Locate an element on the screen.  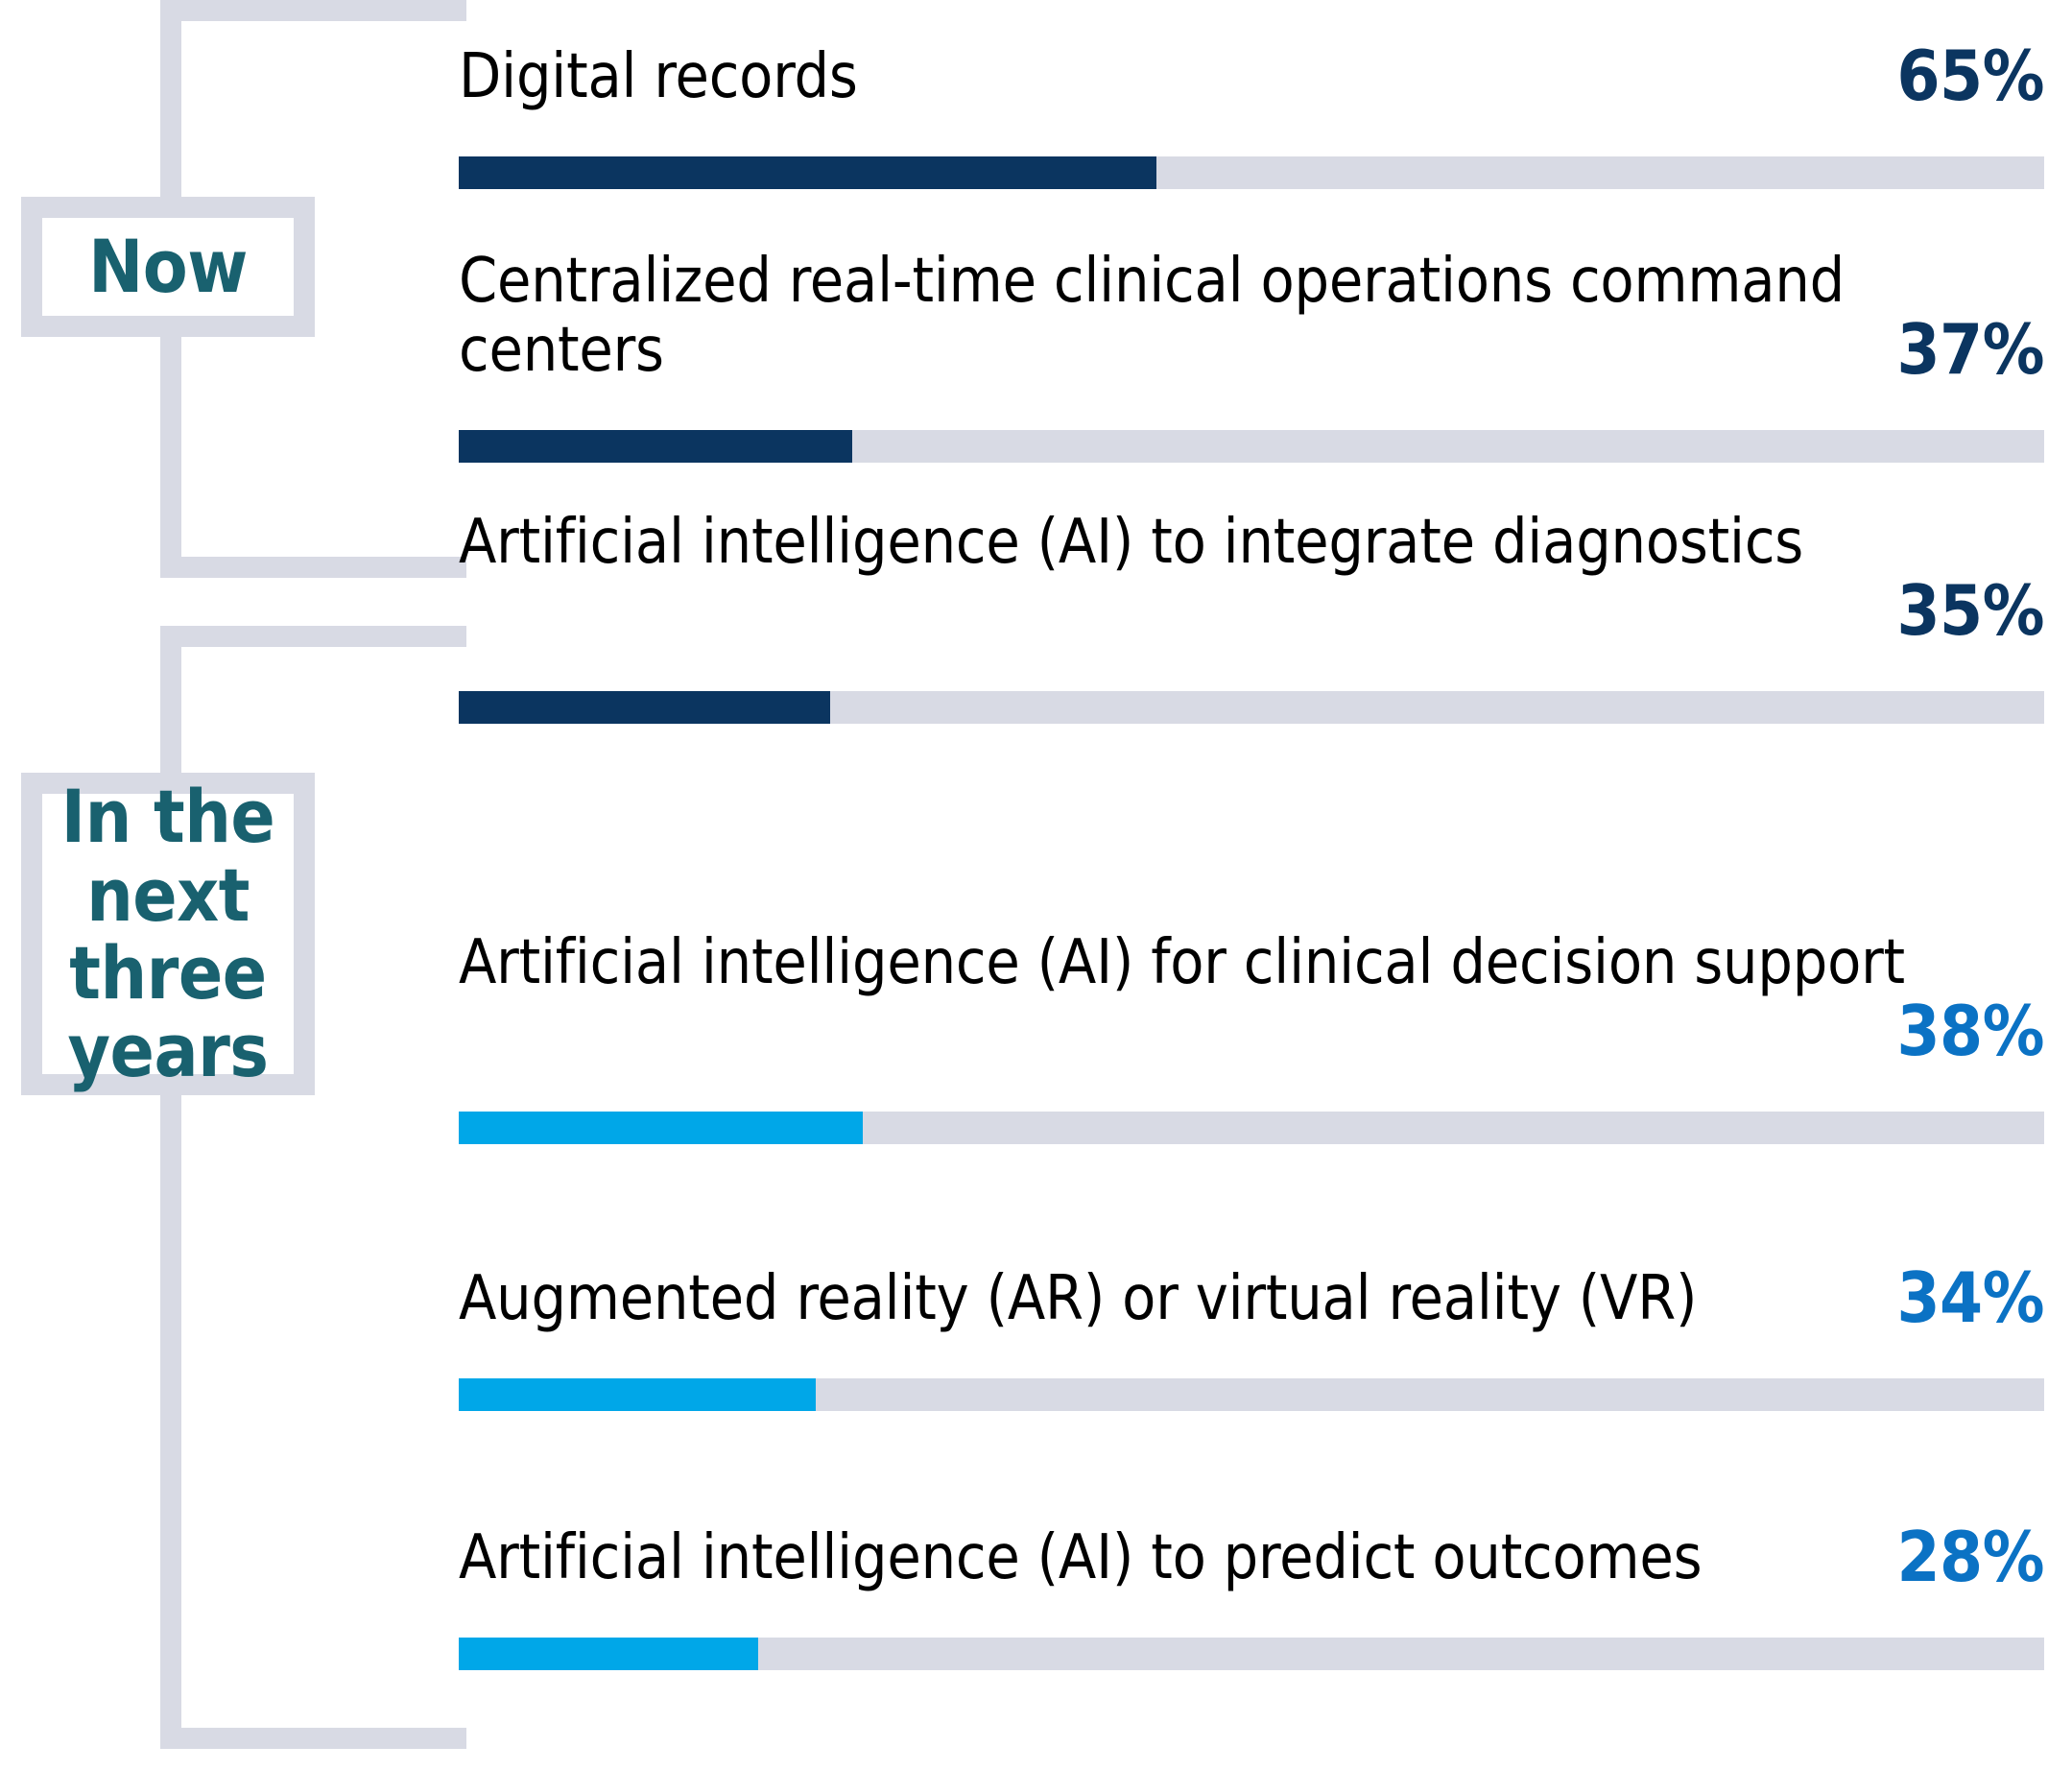
bar-row-value: 28% is located at coordinates (1970, 1557).